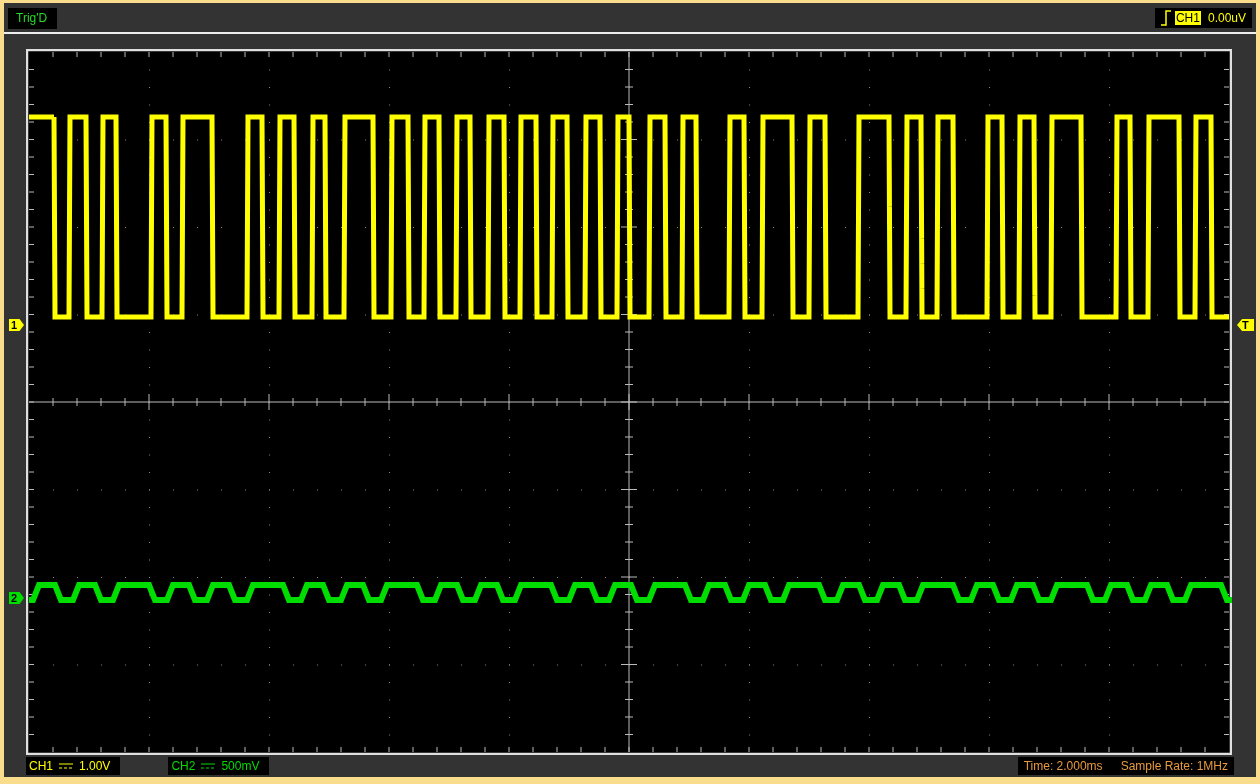  I want to click on channel-marker: 1, so click(16, 325).